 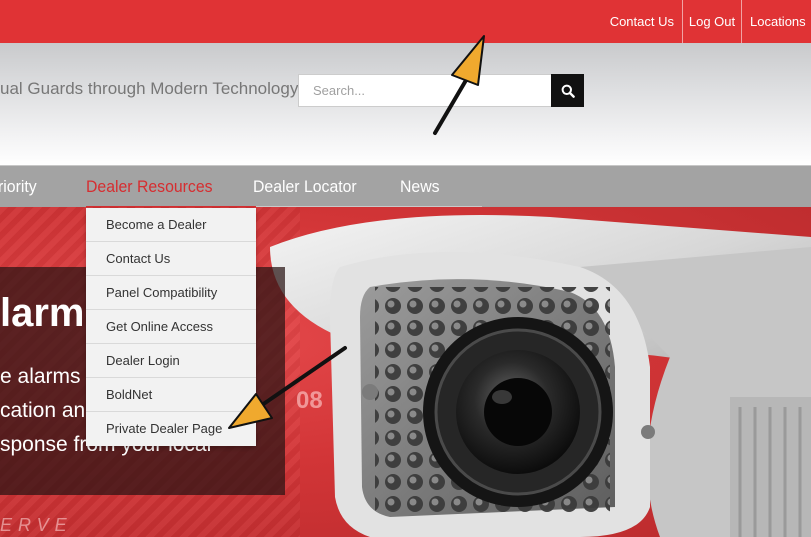 What do you see at coordinates (42, 313) in the screenshot?
I see `hero-title: larm` at bounding box center [42, 313].